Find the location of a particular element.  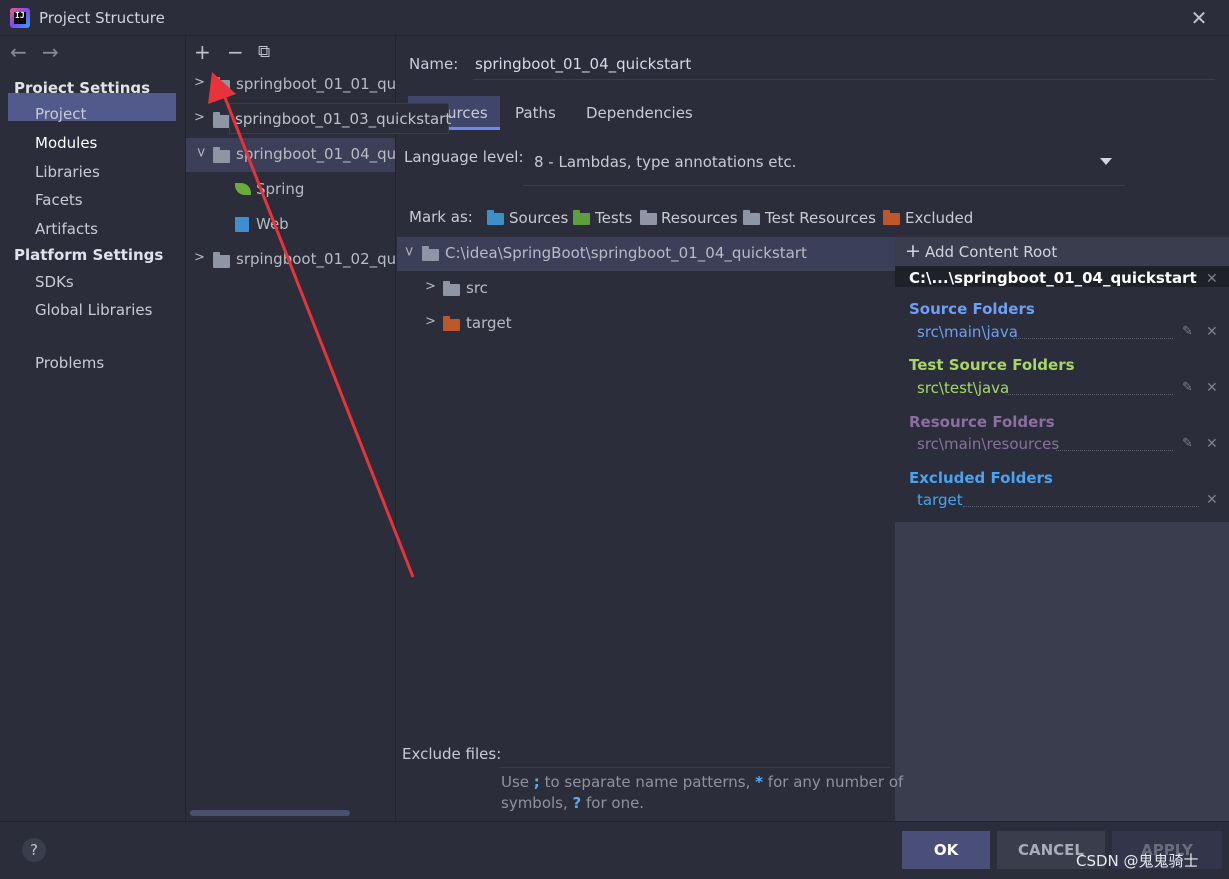

exclude-files-label: Exclude files: is located at coordinates (452, 754).